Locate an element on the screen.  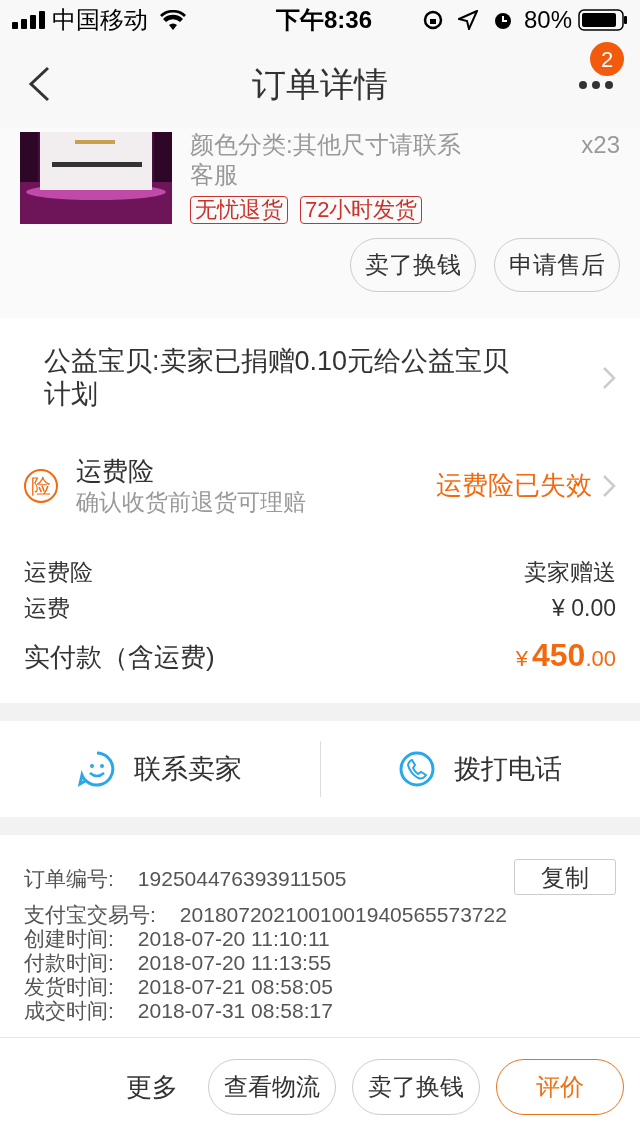
copy-button: 复制 is located at coordinates (565, 877).